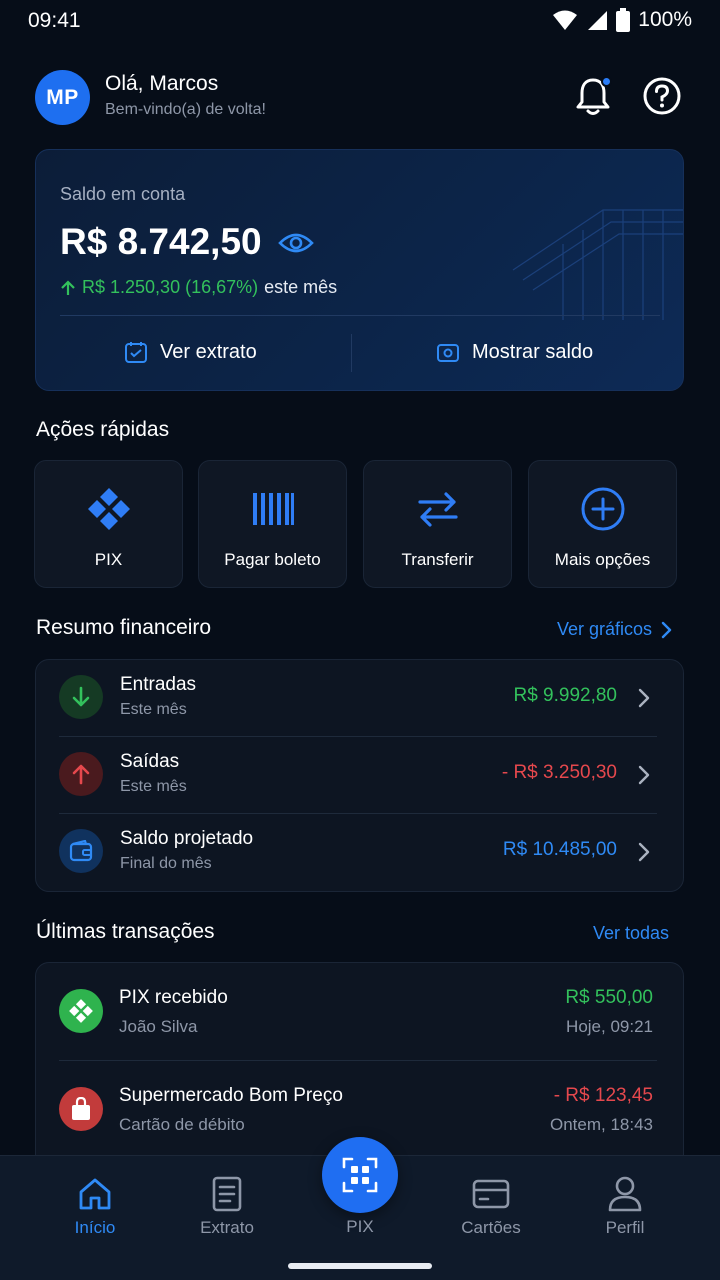 The image size is (720, 1280). I want to click on nav-item-profile: Perfil, so click(625, 1206).